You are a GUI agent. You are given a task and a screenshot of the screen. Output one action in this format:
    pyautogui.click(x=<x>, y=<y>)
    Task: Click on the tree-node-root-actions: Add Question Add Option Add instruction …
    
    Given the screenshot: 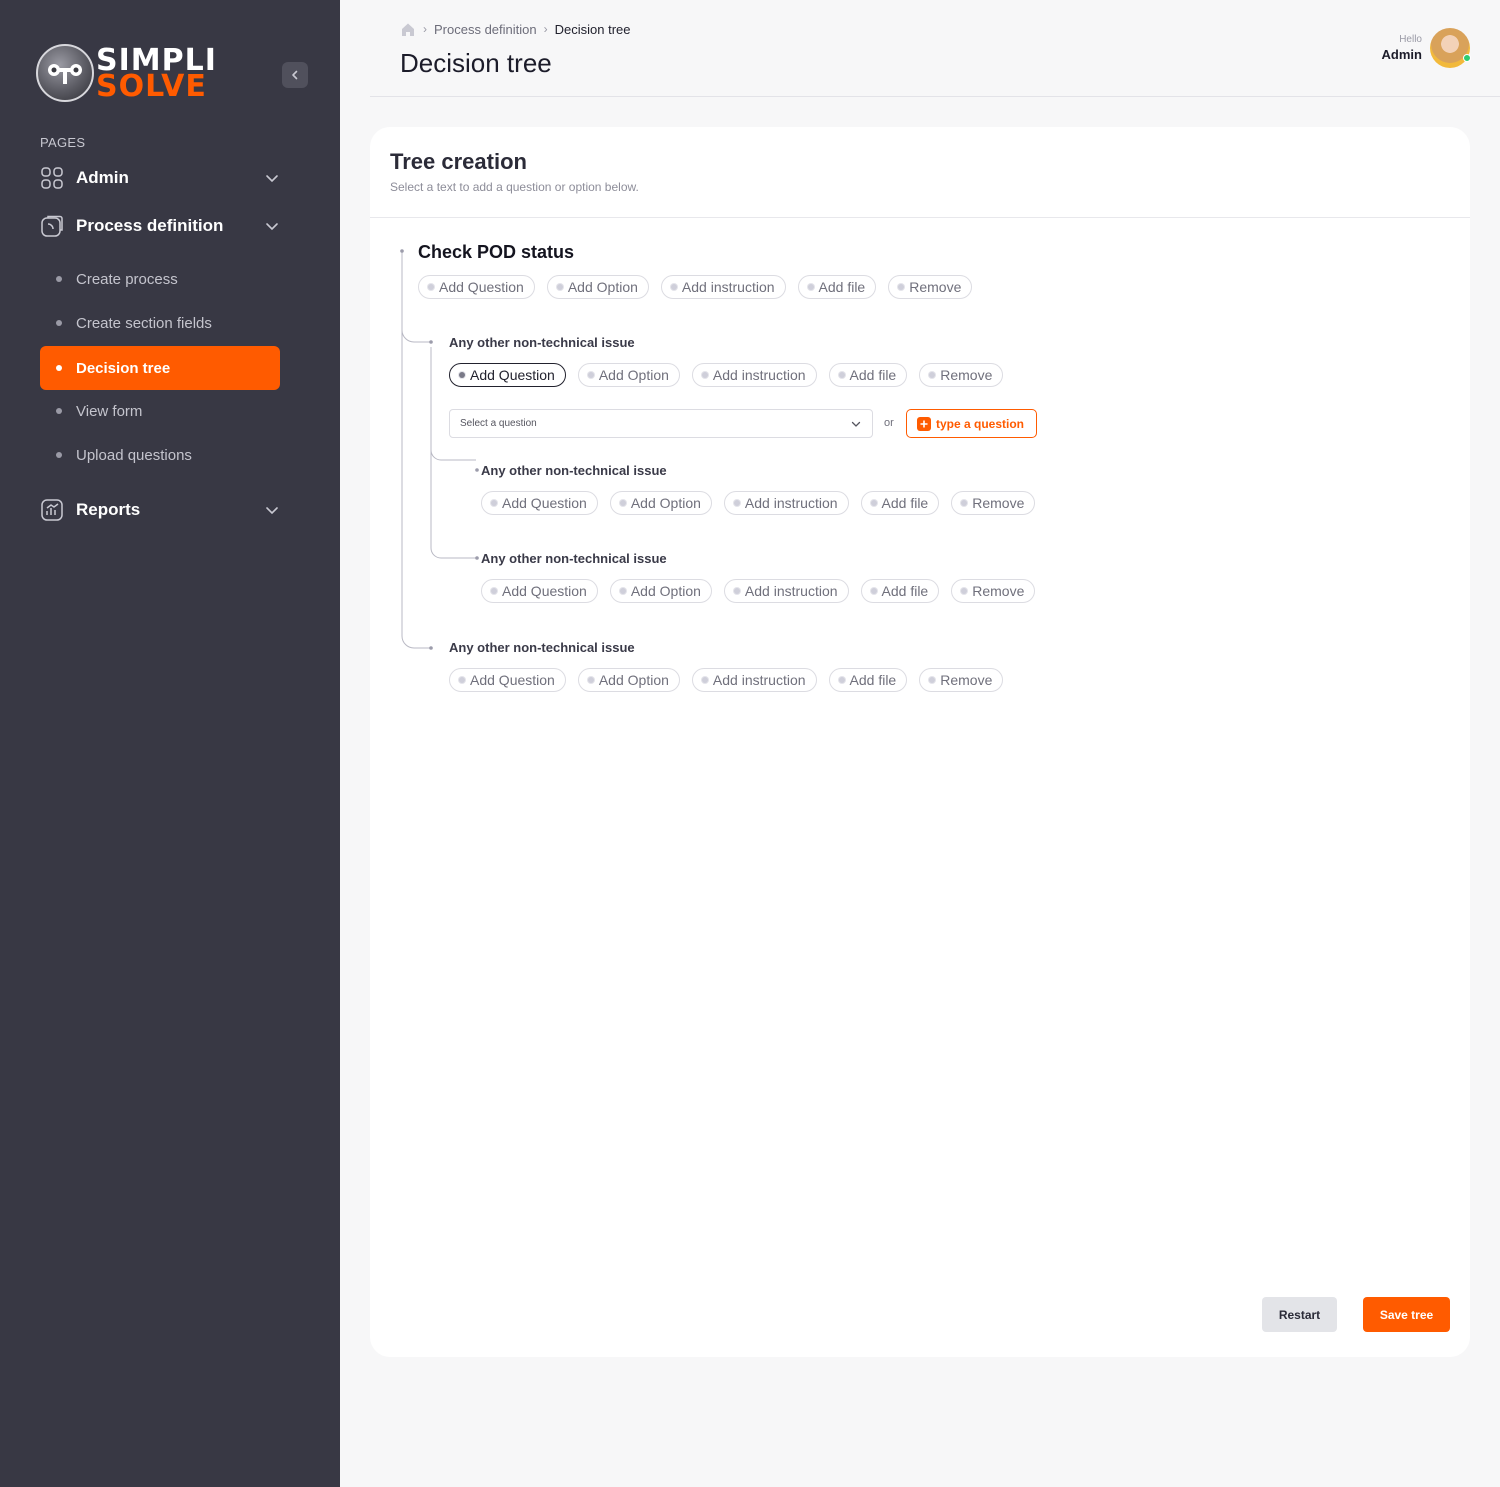 What is the action you would take?
    pyautogui.click(x=701, y=287)
    